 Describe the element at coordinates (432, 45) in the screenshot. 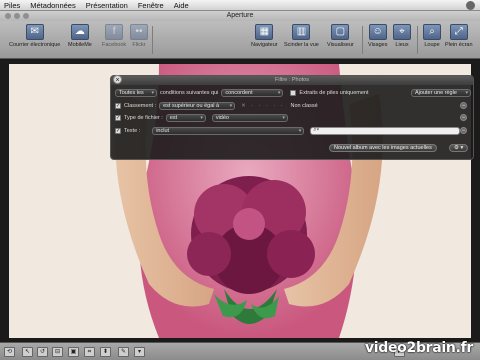

I see `loupe-label: Loupe` at that location.